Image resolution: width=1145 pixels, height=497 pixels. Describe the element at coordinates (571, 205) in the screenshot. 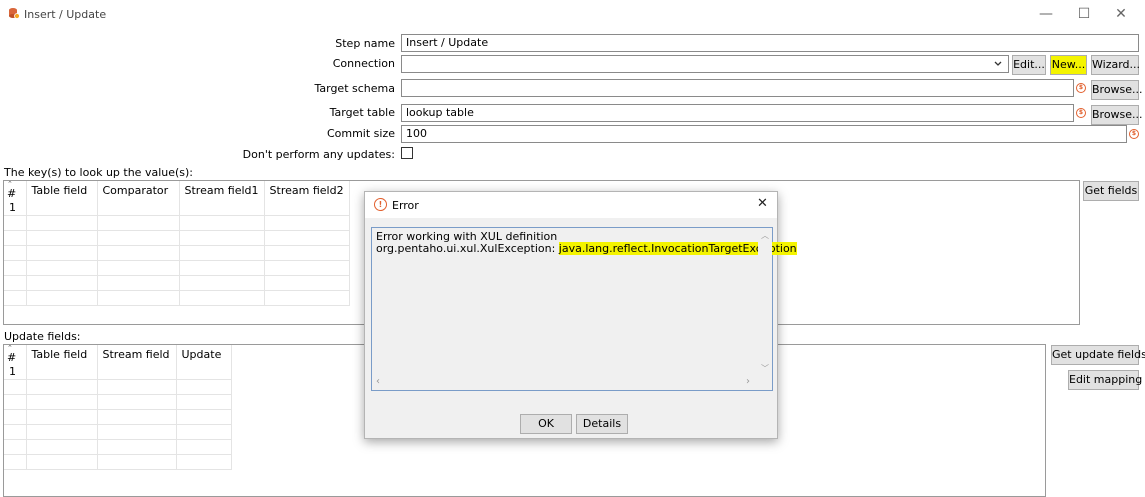

I see `error-dialog-titlebar: ! Error ✕` at that location.